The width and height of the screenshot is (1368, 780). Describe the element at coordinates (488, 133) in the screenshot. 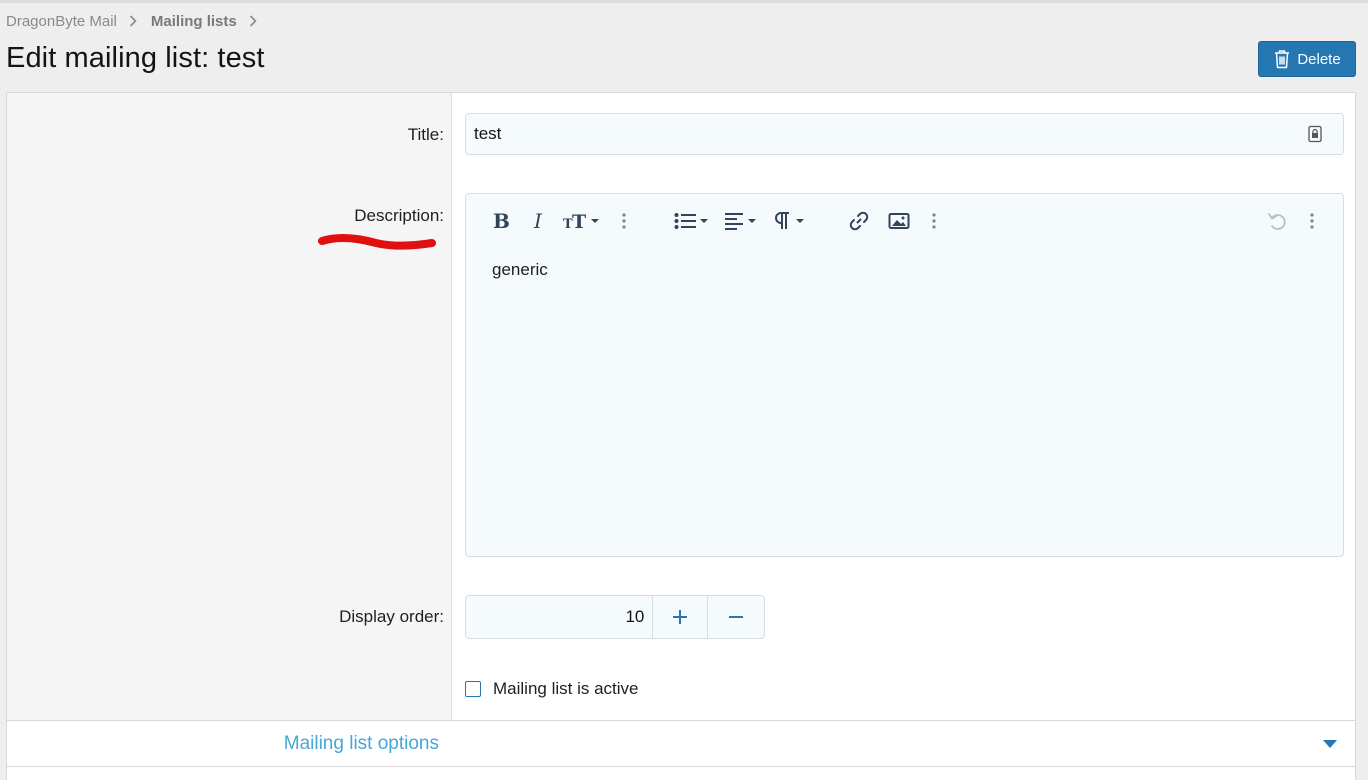

I see `title-value: test` at that location.